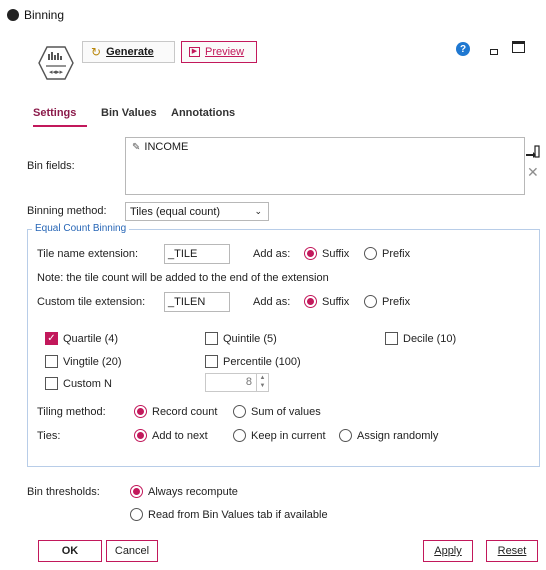 This screenshot has width=546, height=570. I want to click on reset-label: Reset, so click(512, 551).